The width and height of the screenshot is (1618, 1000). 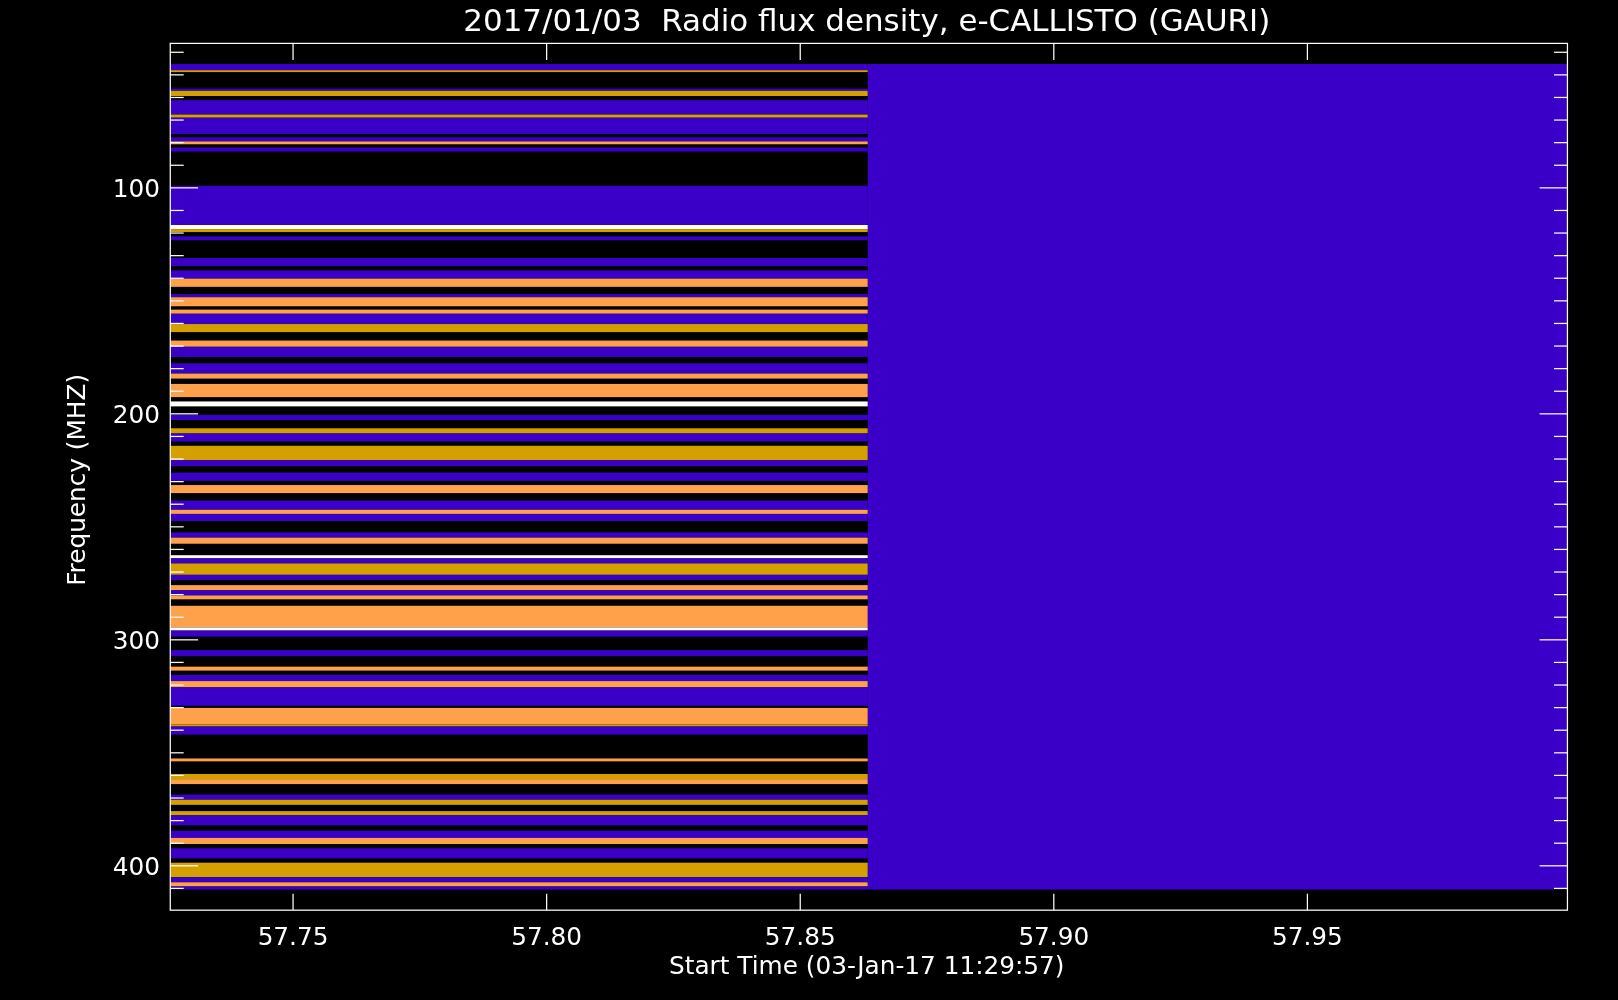 What do you see at coordinates (800, 937) in the screenshot?
I see `tick-label: 57.85` at bounding box center [800, 937].